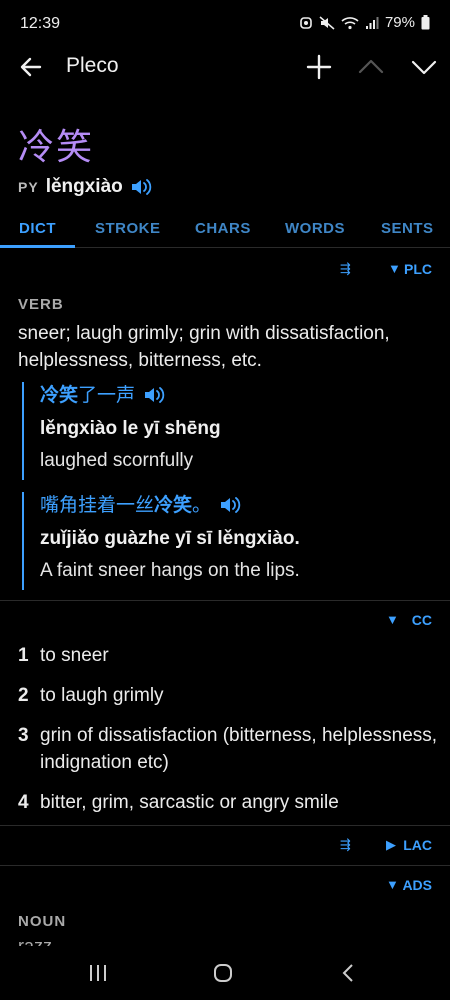 This screenshot has height=1000, width=450. Describe the element at coordinates (41, 304) in the screenshot. I see `part-of-speech: VERB` at that location.